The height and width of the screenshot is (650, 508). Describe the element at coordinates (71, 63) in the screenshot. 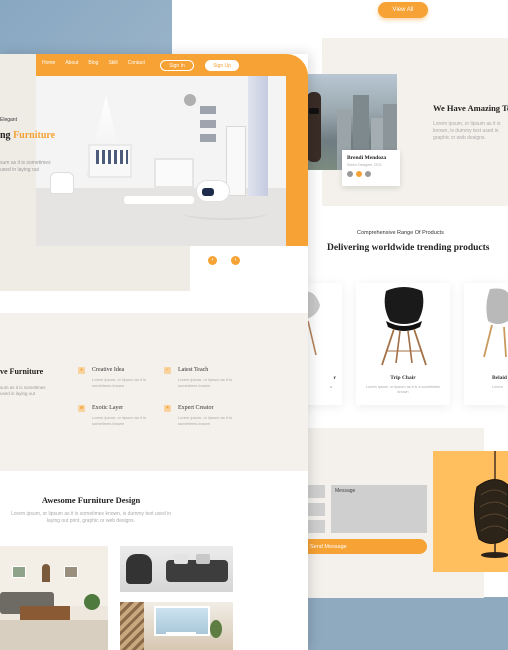

I see `nav-about: About` at that location.